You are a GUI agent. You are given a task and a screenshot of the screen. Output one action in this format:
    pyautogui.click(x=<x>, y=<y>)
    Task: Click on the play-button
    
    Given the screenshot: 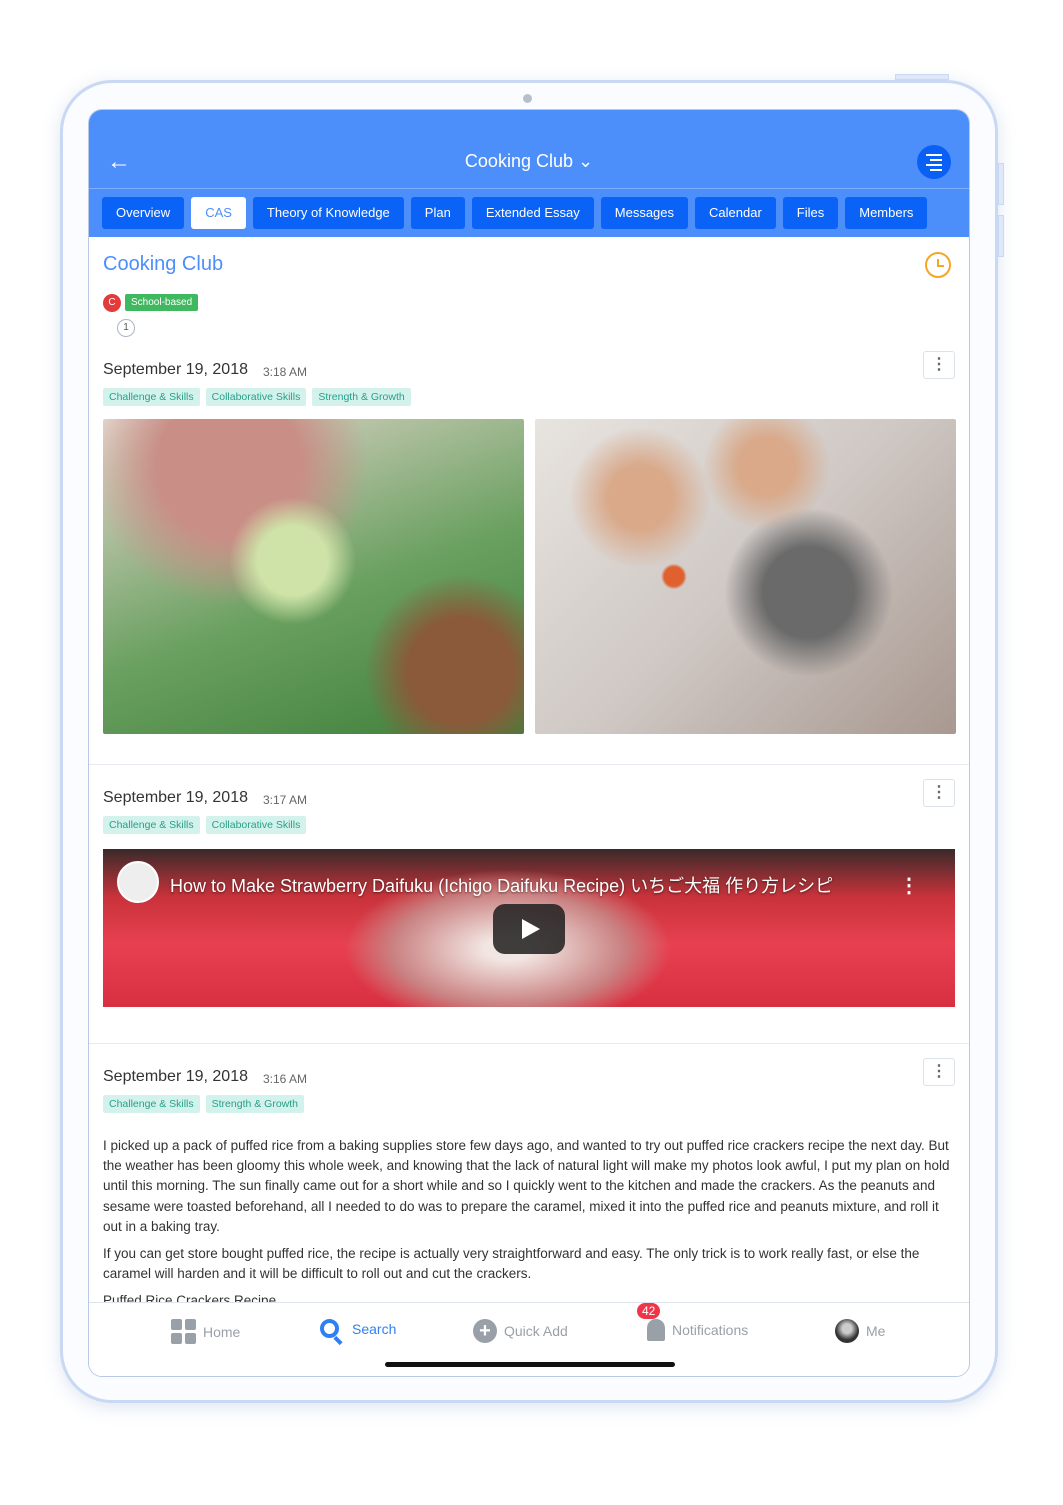 What is the action you would take?
    pyautogui.click(x=529, y=929)
    